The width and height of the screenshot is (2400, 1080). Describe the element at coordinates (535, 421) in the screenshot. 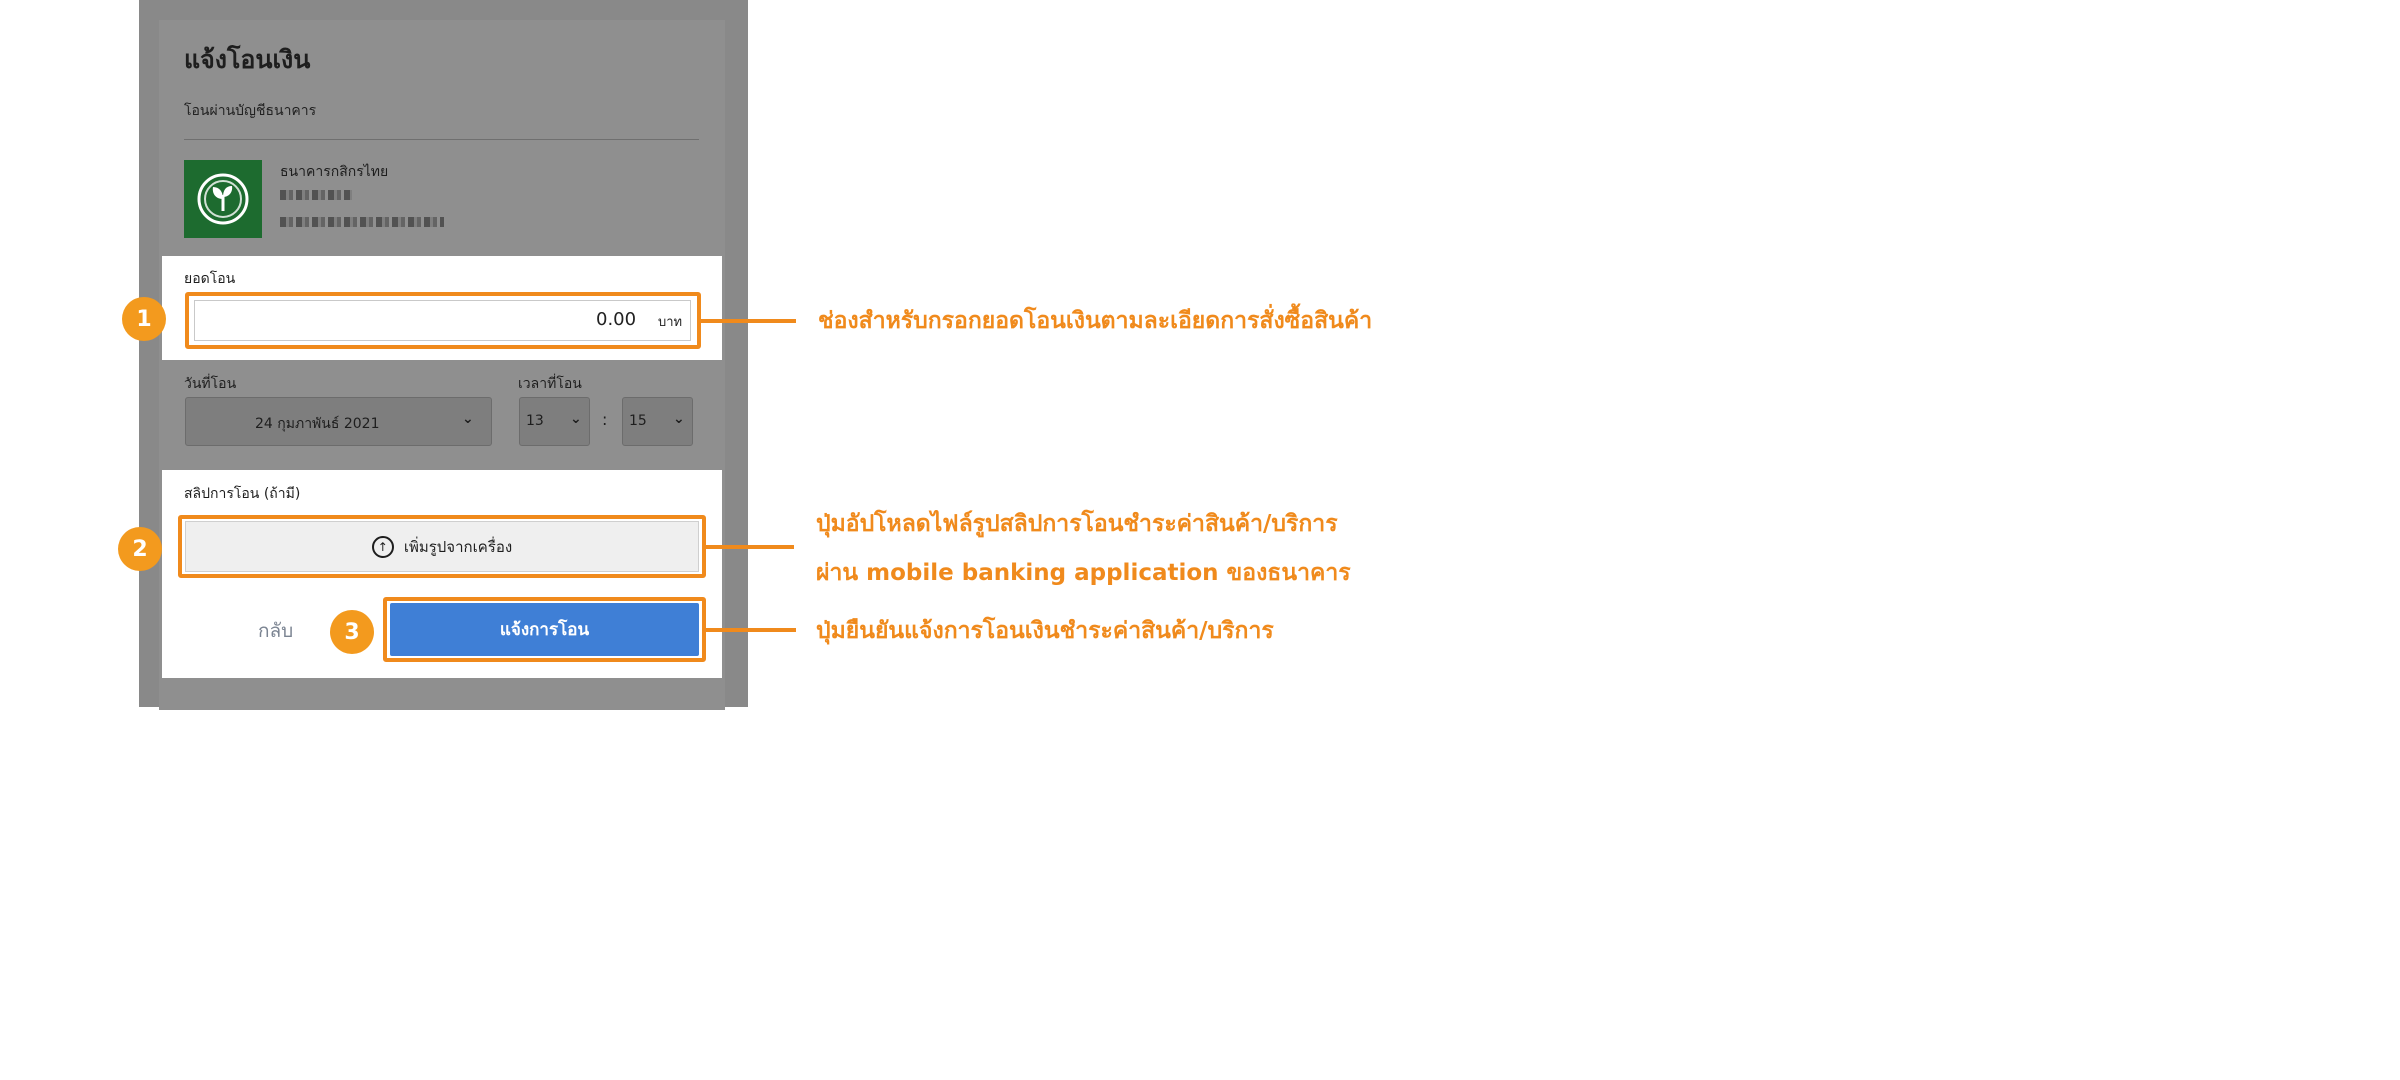

I see `hour-value: 13` at that location.